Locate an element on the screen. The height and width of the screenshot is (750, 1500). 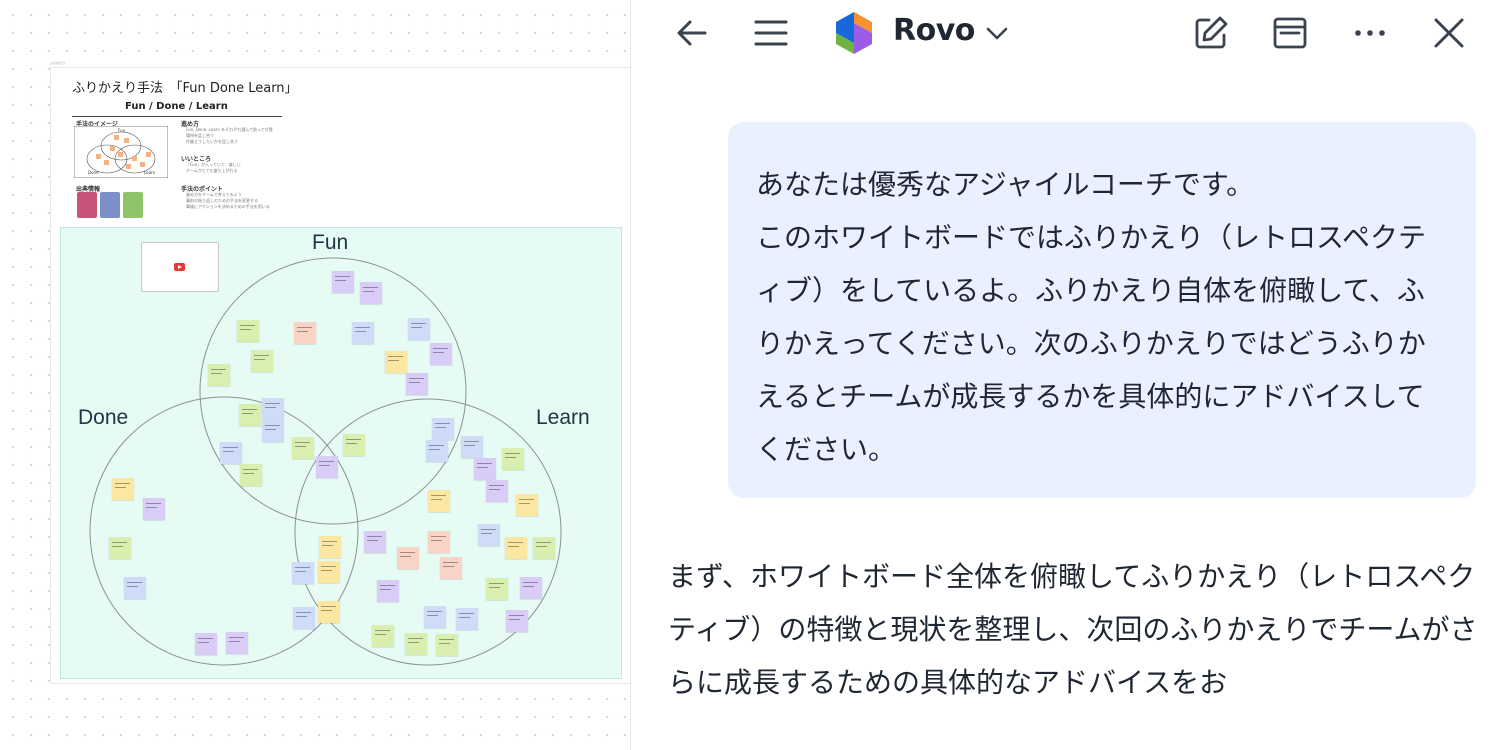
new-chat-button is located at coordinates (1211, 33).